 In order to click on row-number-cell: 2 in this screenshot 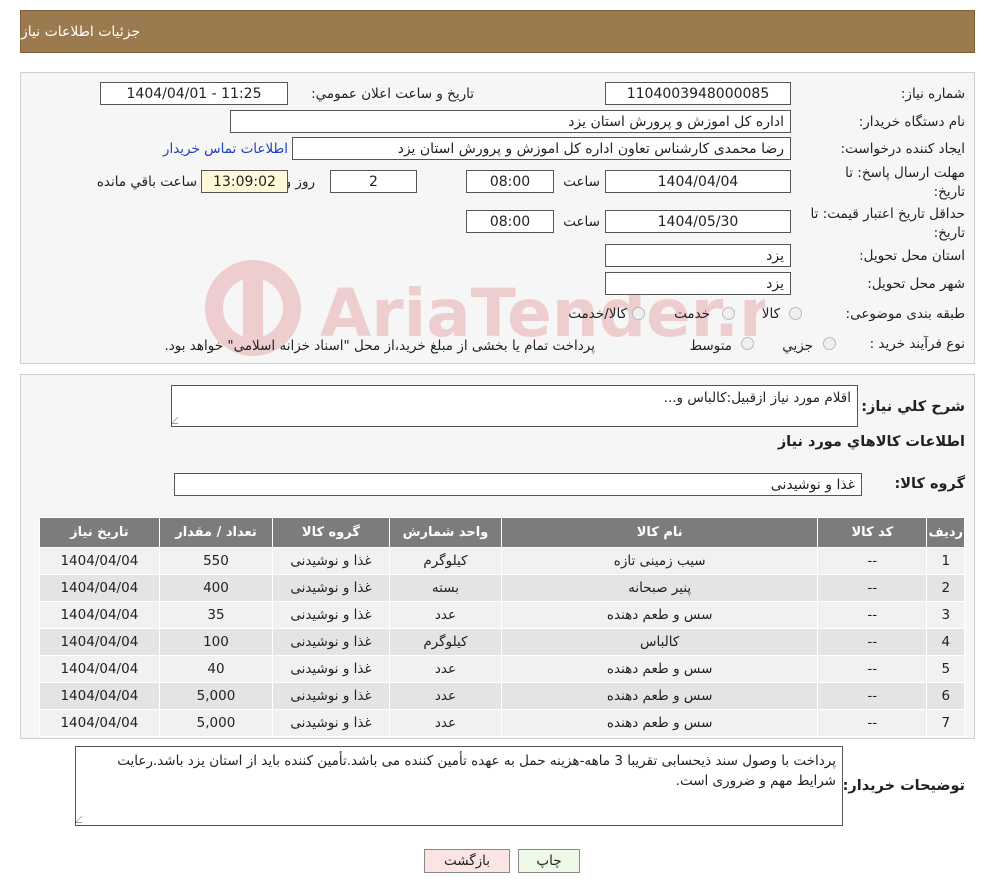, I will do `click(946, 588)`.